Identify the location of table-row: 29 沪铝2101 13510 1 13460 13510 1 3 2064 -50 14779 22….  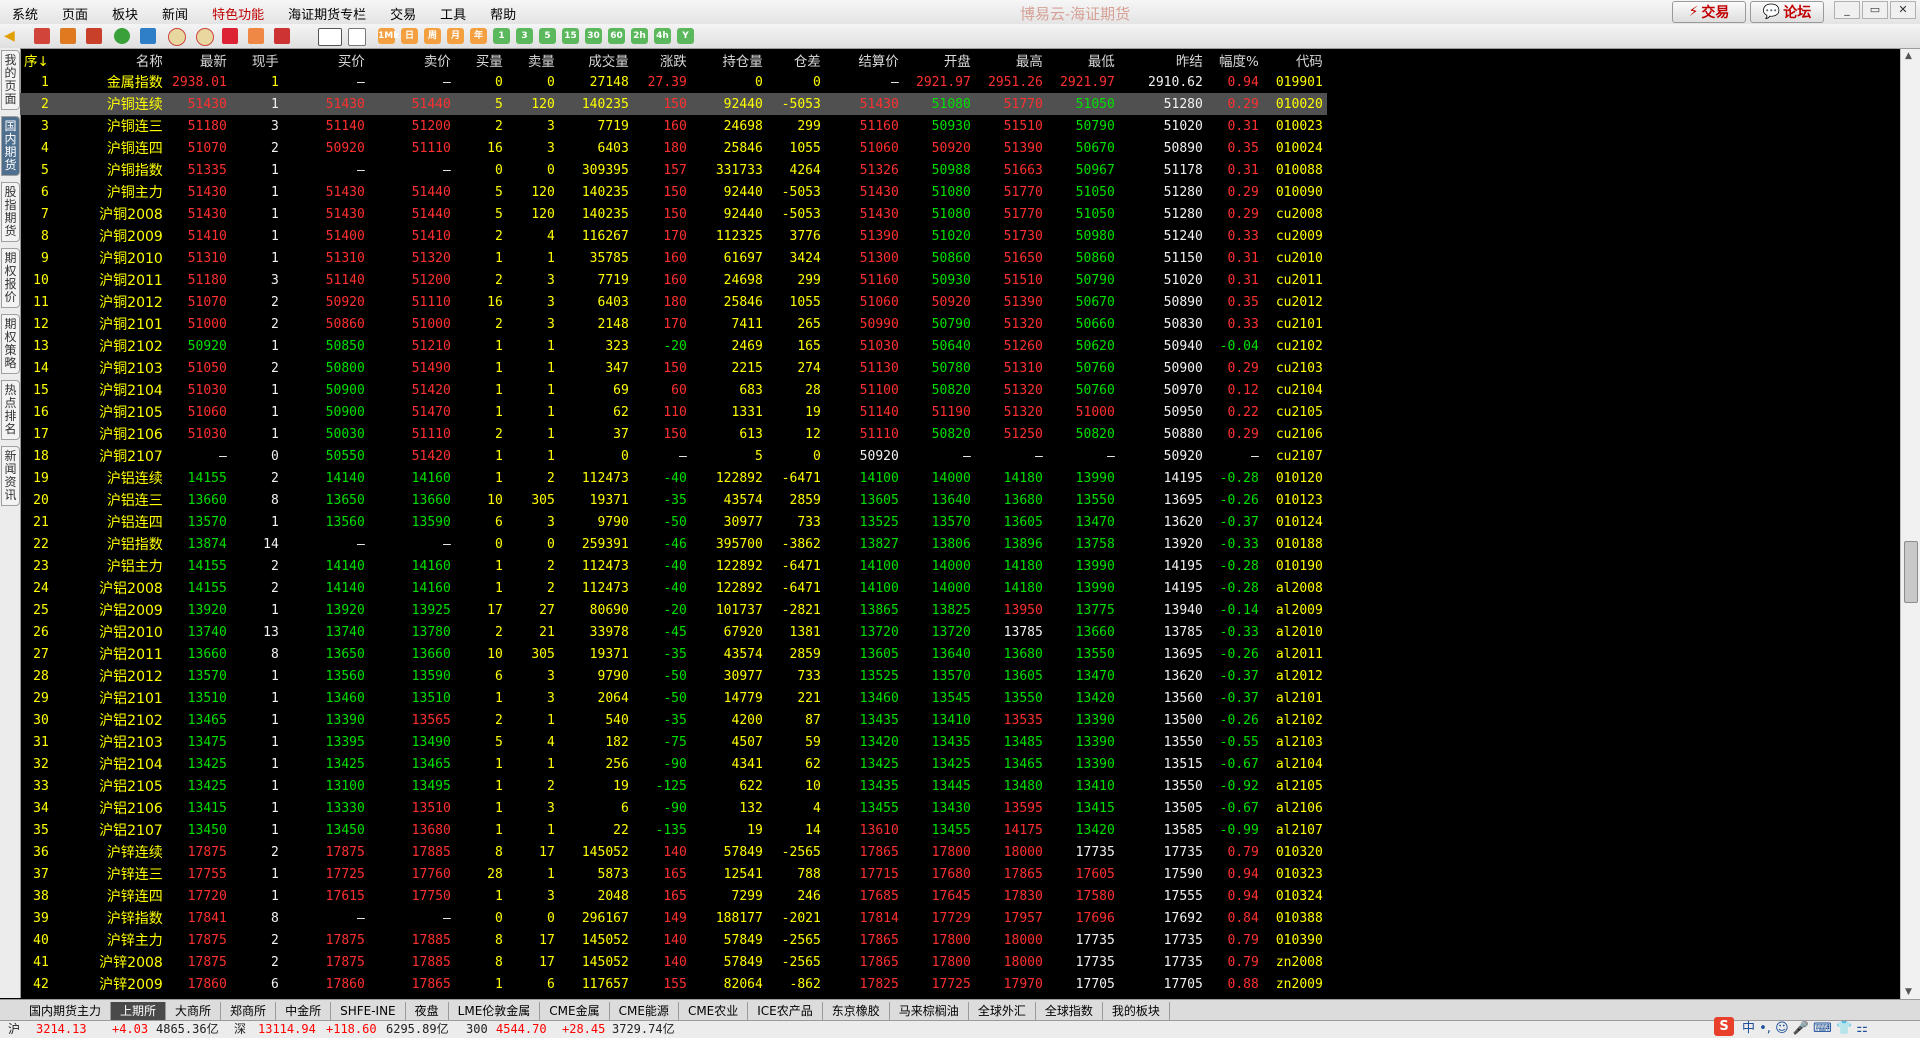
(673, 698).